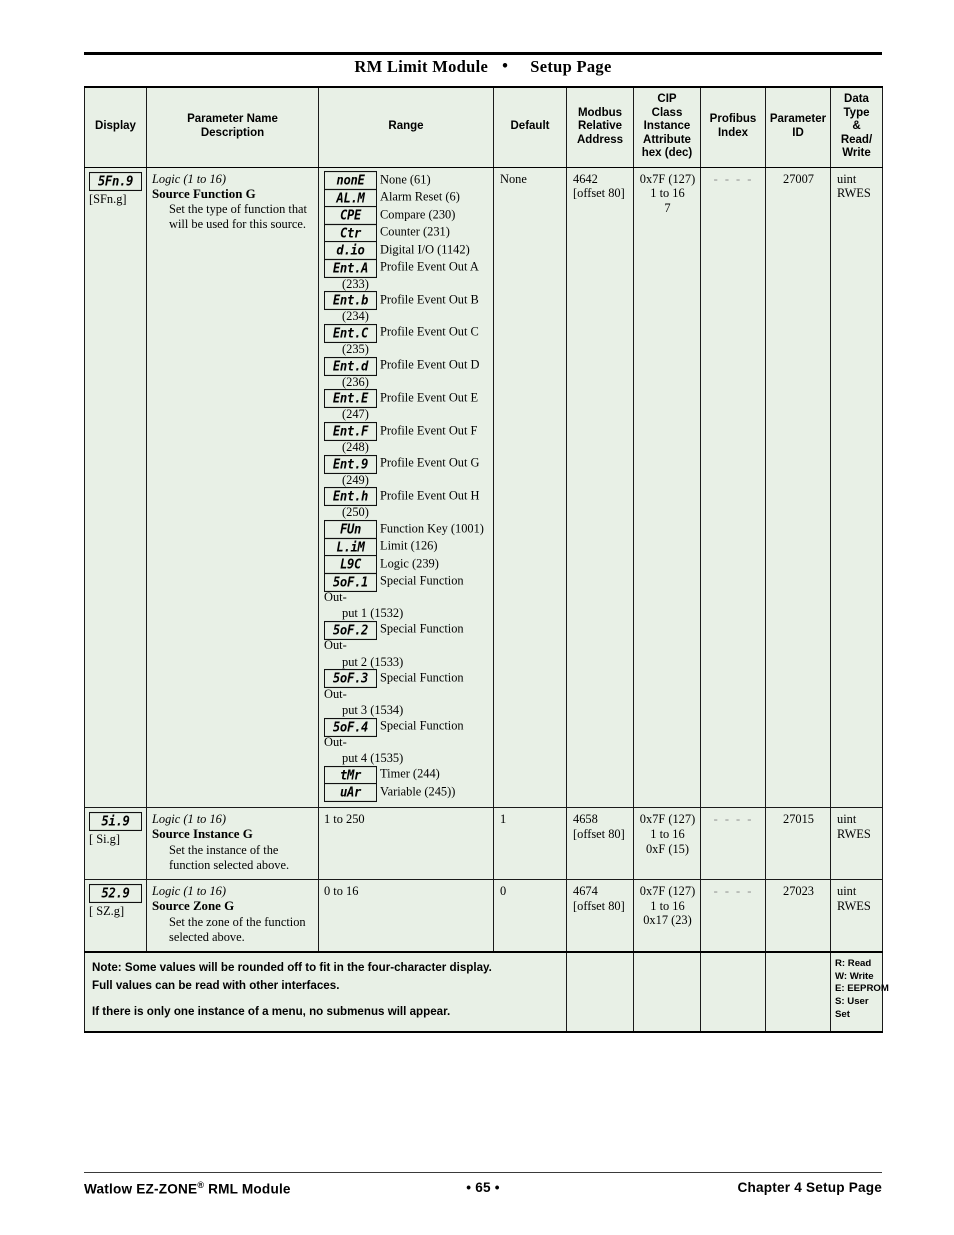  Describe the element at coordinates (600, 127) in the screenshot. I see `column-header-modbus: Modbus Relative Address` at that location.